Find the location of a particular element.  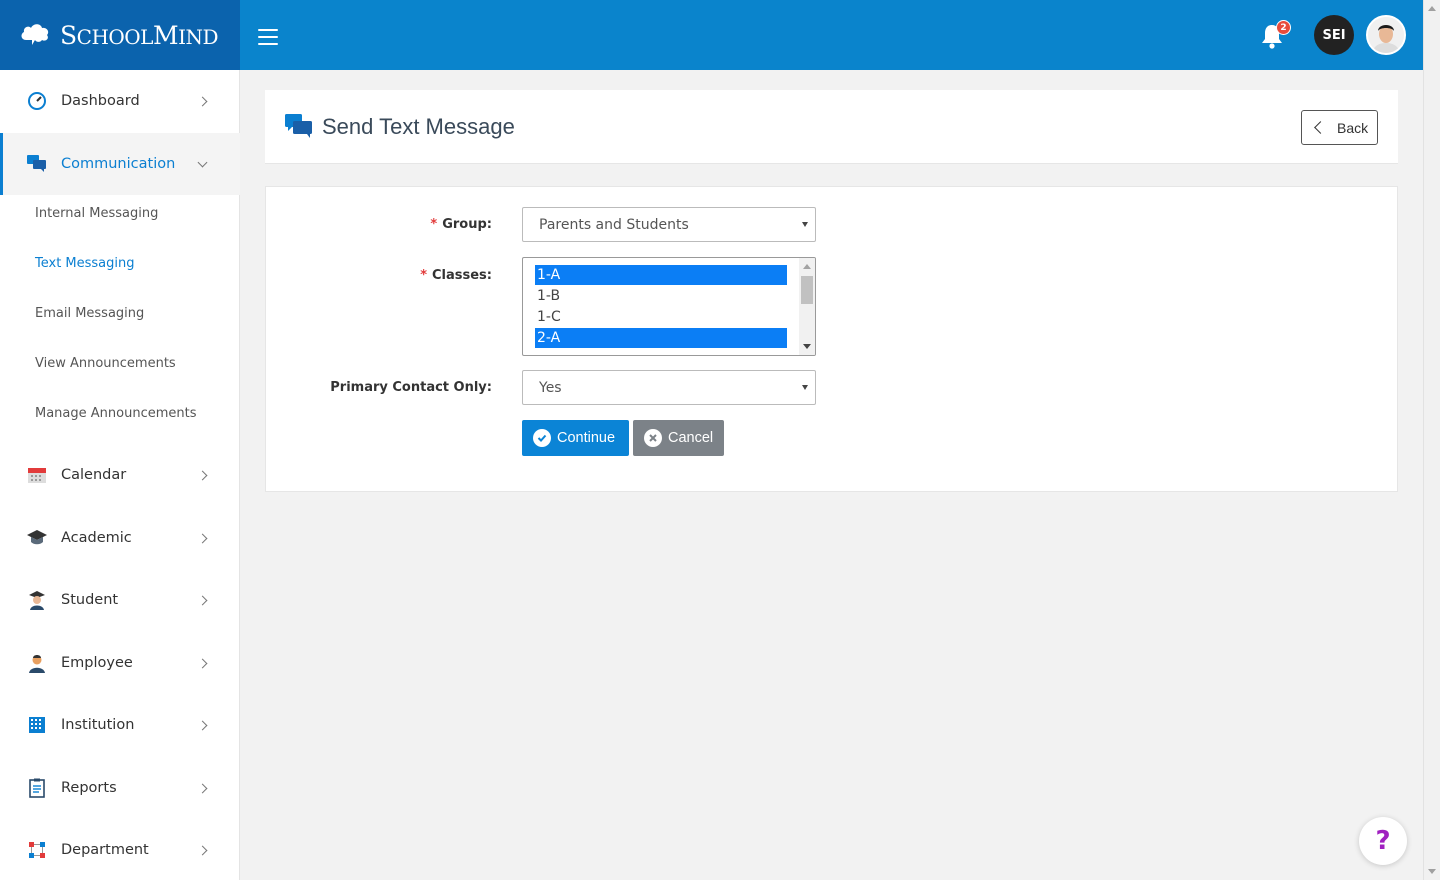

sidebar-item-dashboard: Dashboard is located at coordinates (120, 101).